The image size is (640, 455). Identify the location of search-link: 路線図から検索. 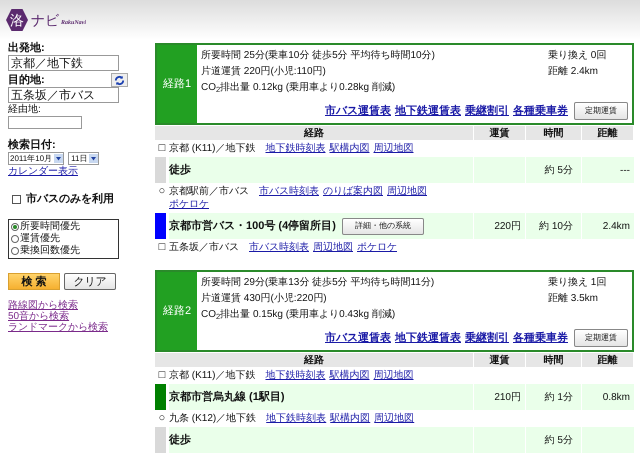
(81, 305).